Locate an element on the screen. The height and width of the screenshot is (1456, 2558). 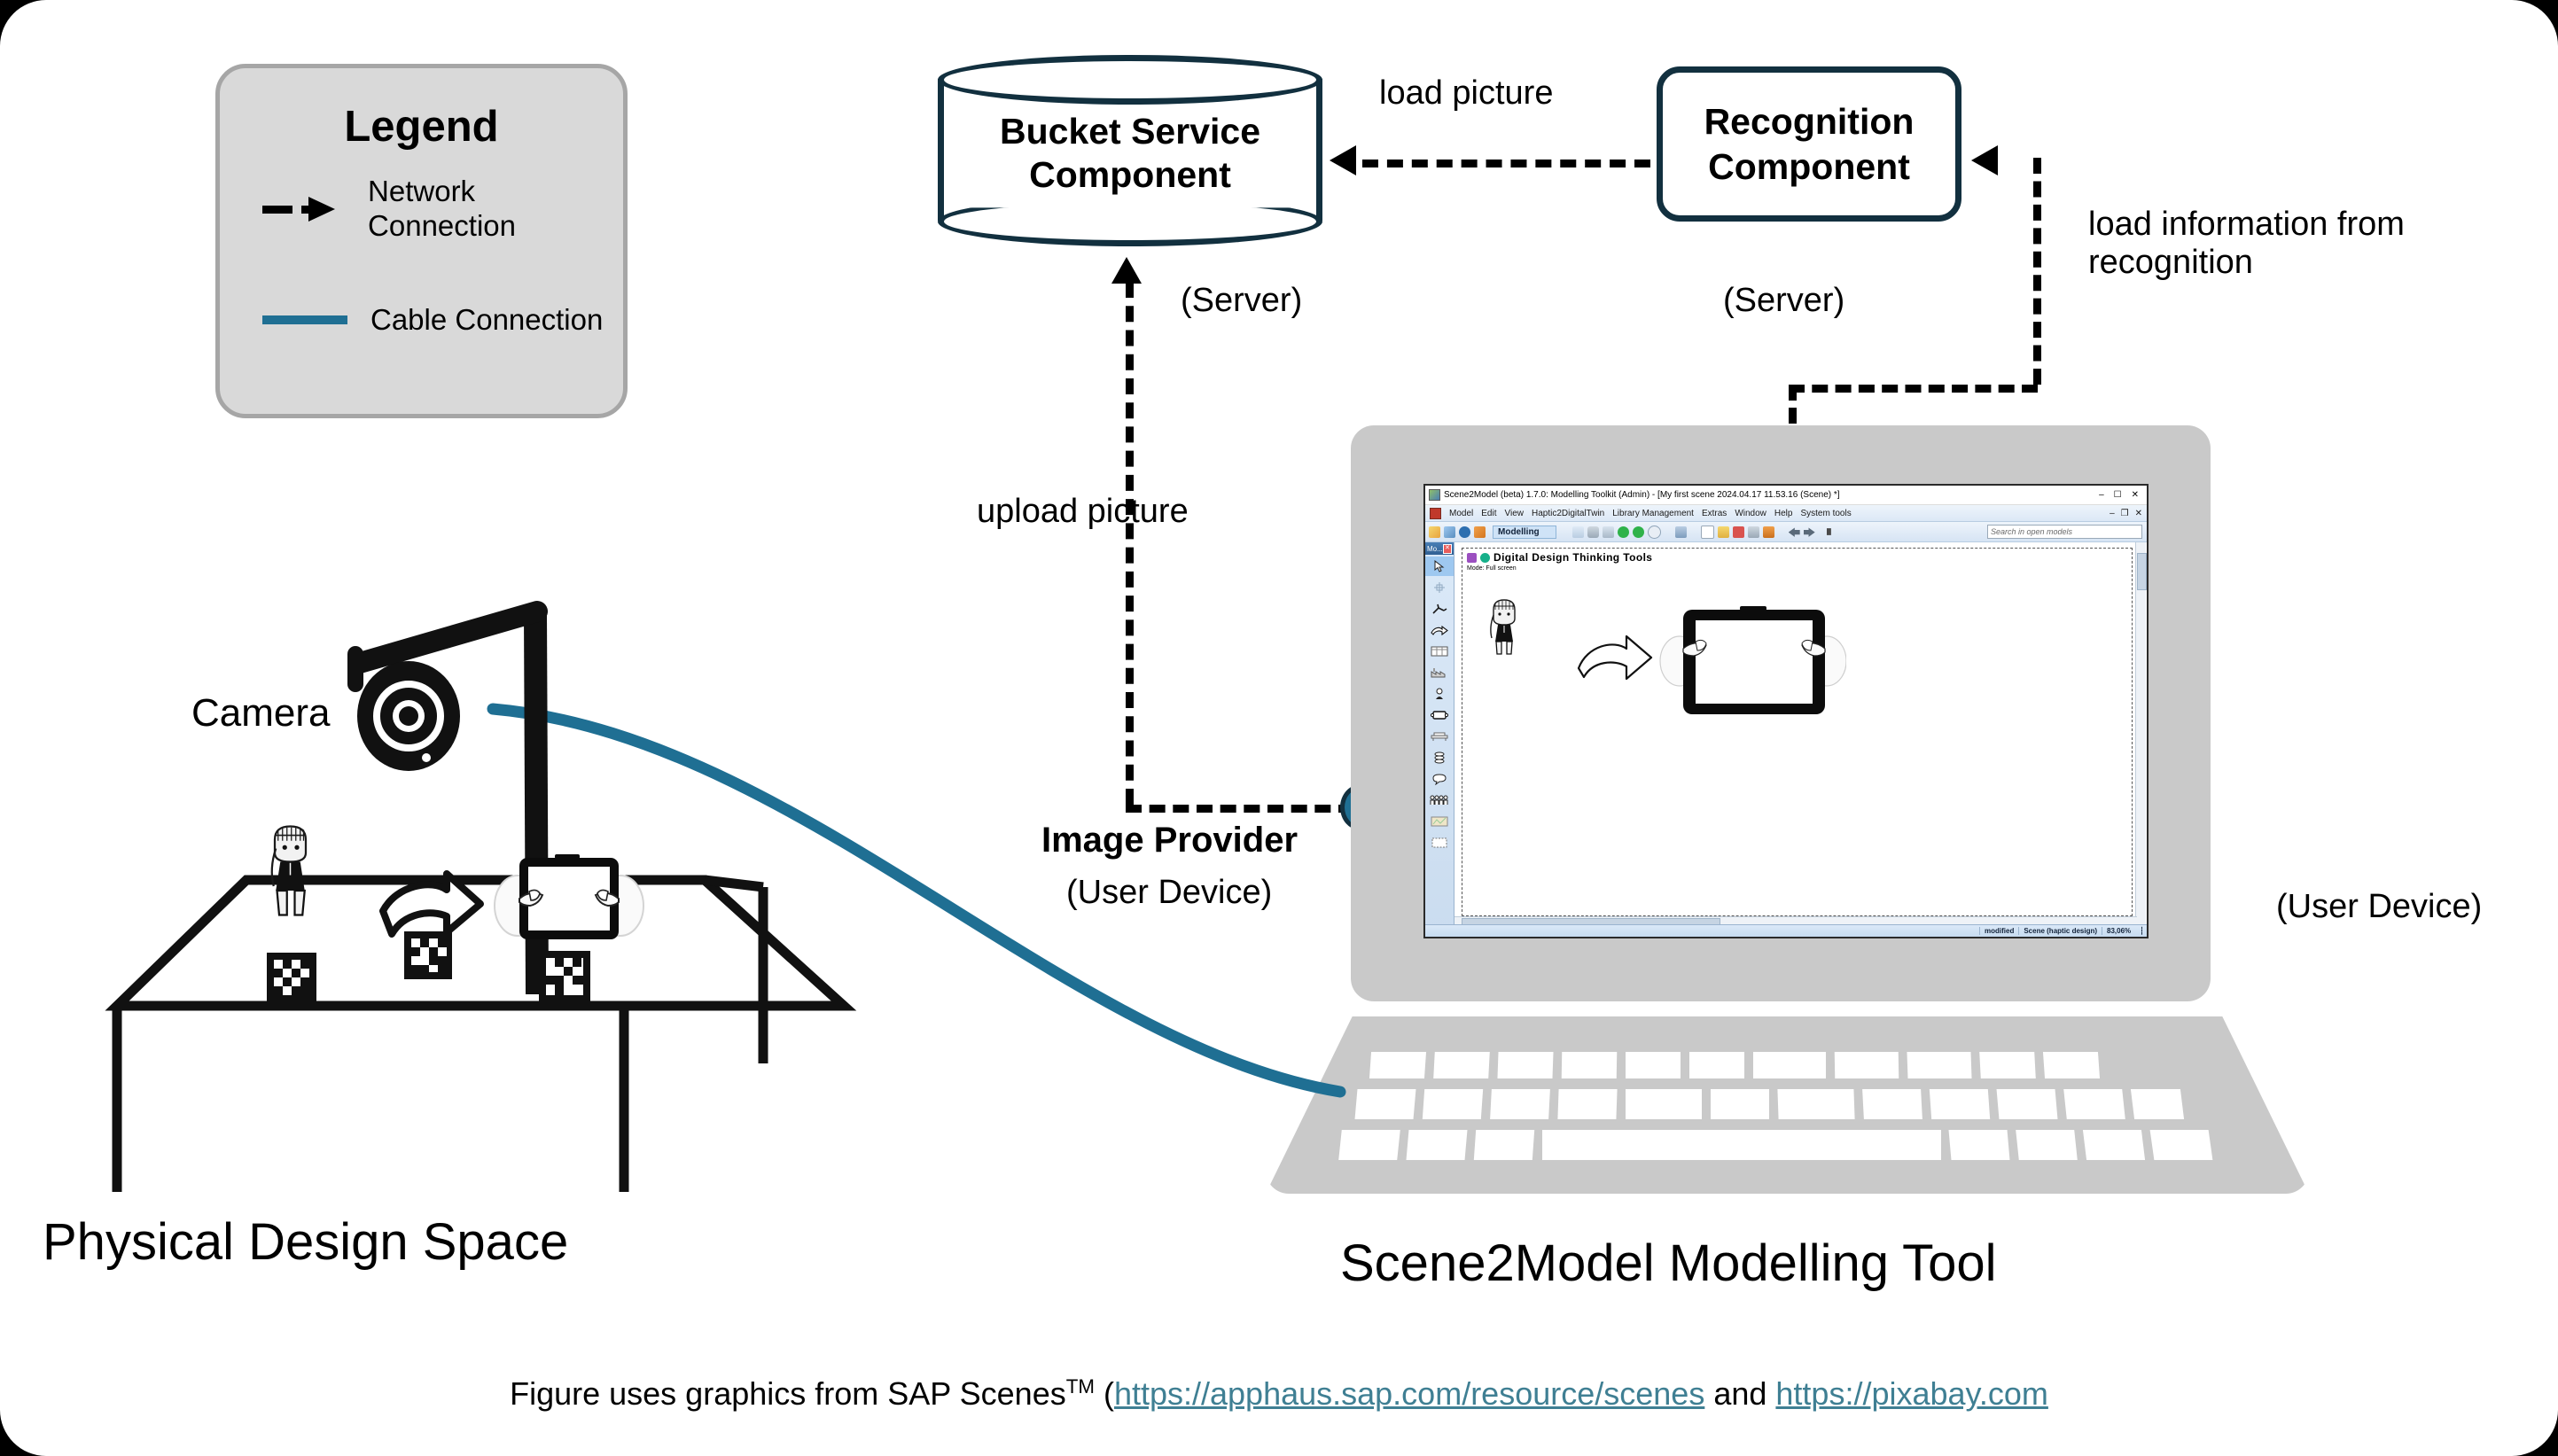
database-icon is located at coordinates (1593, 532).